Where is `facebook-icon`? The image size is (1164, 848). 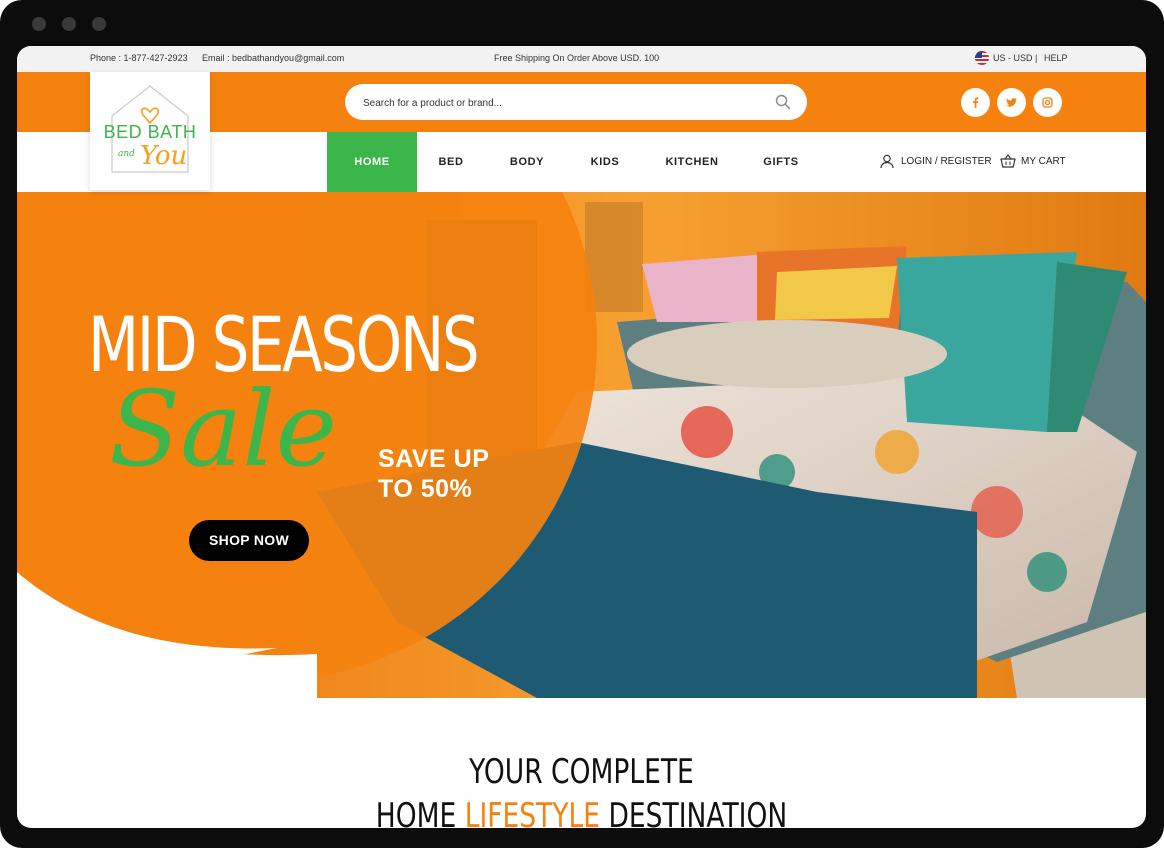 facebook-icon is located at coordinates (976, 102).